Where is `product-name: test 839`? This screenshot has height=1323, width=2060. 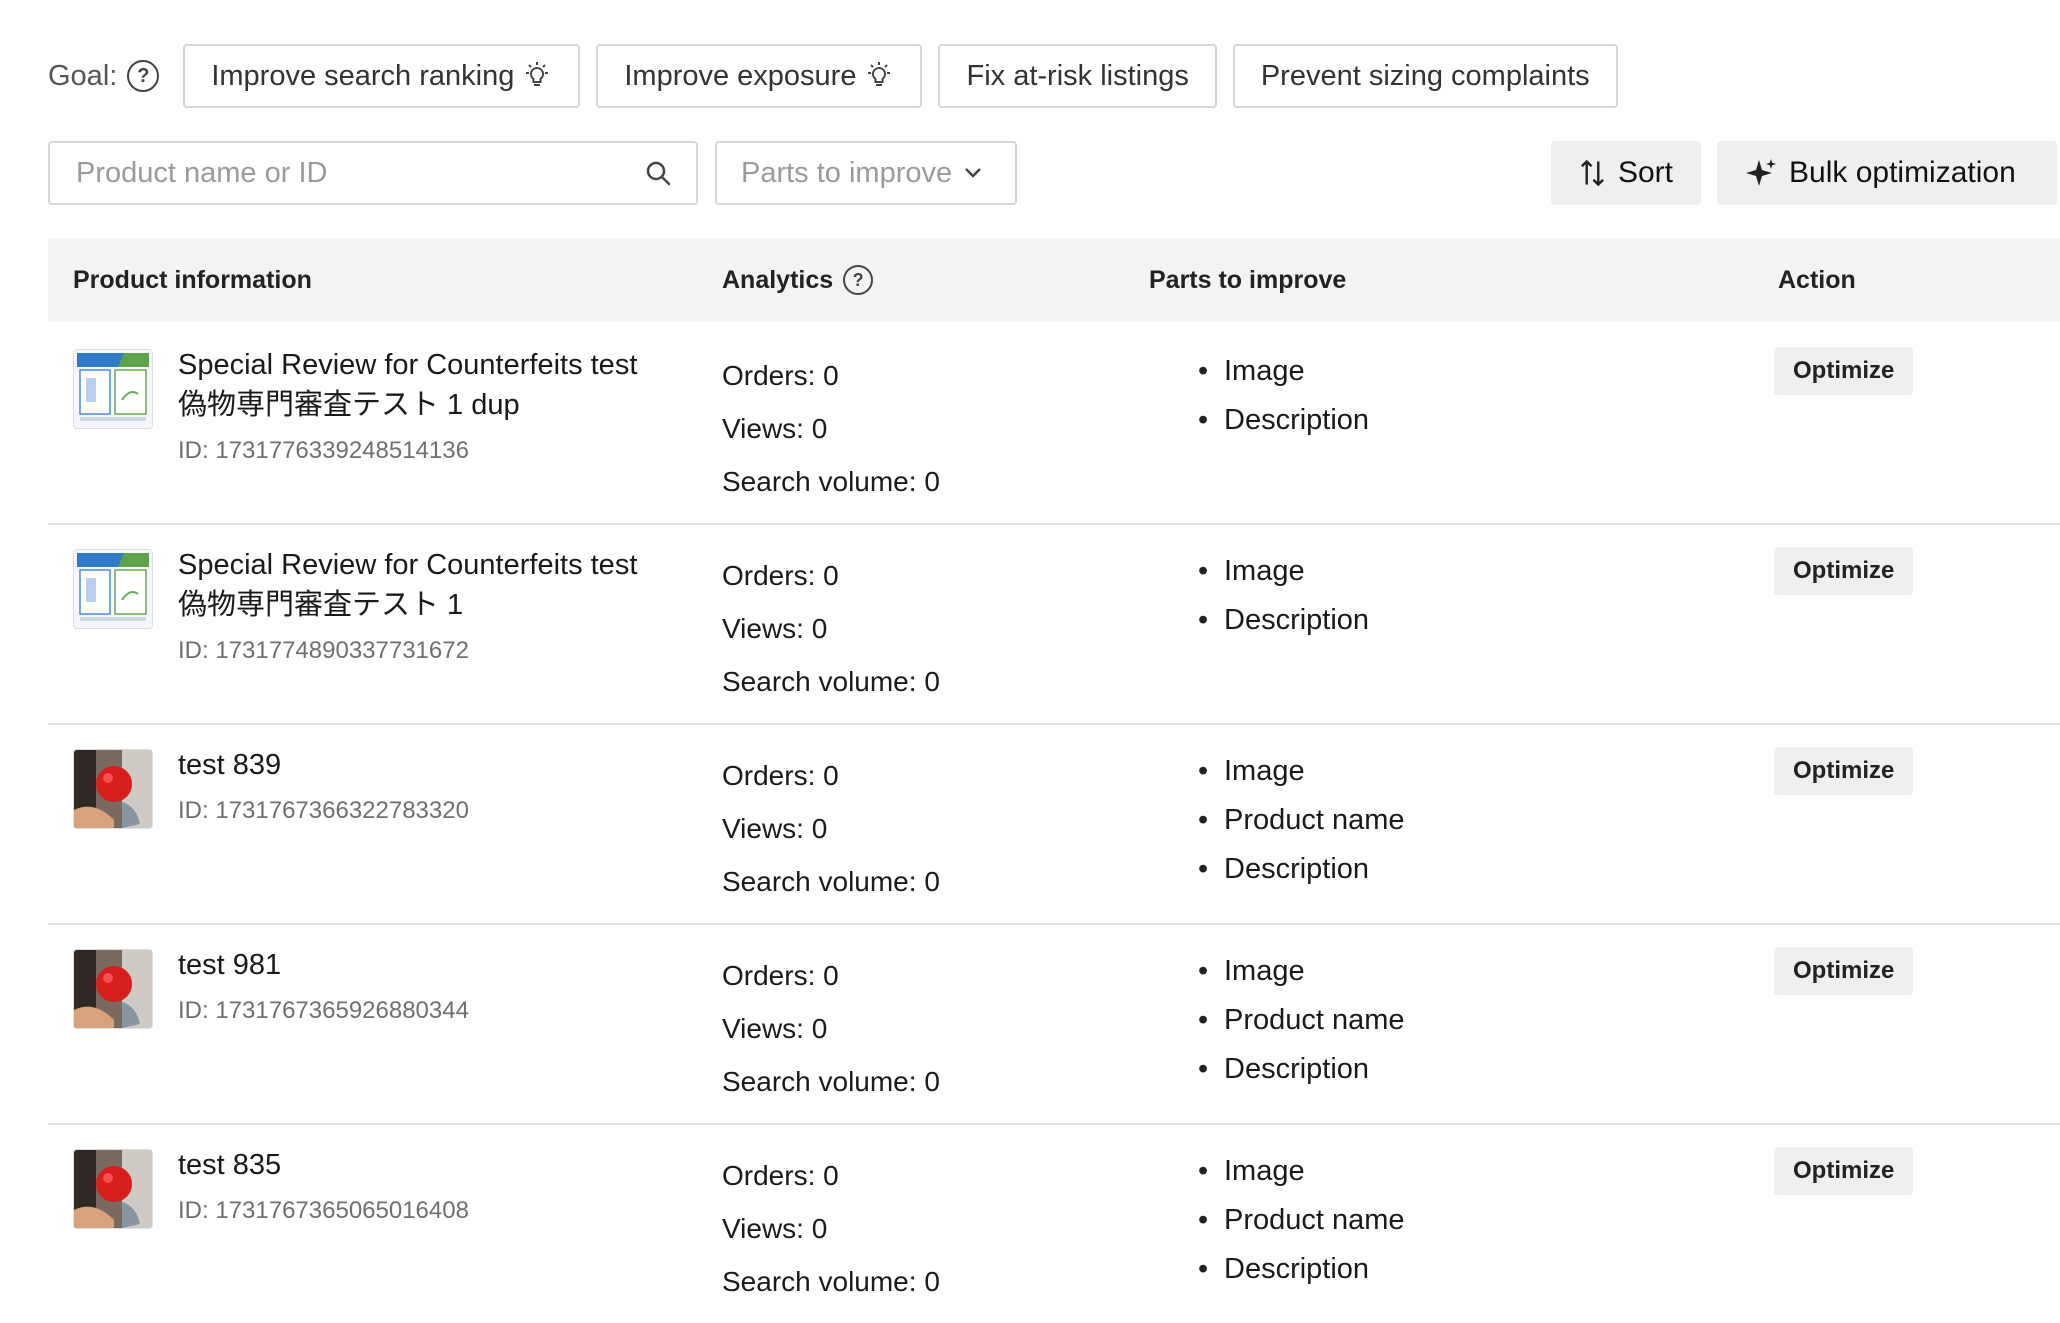
product-name: test 839 is located at coordinates (438, 765).